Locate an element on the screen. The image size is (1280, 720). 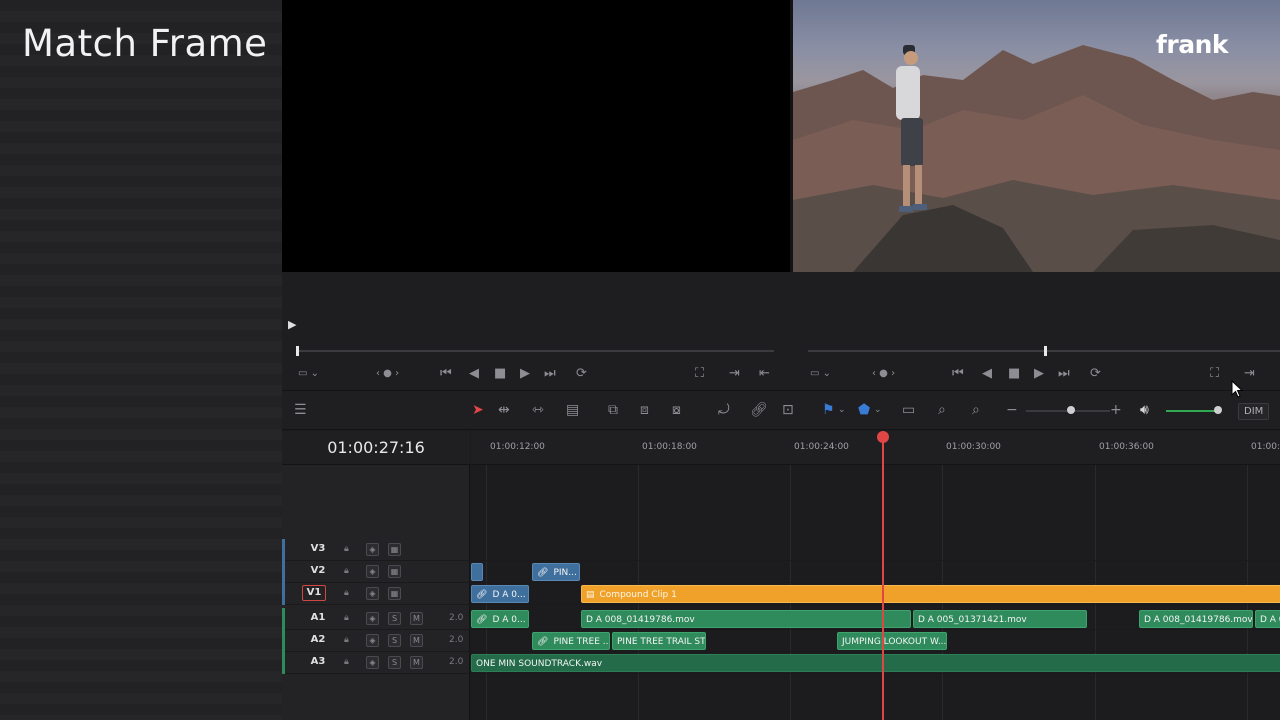
playhead-handle is located at coordinates (883, 437).